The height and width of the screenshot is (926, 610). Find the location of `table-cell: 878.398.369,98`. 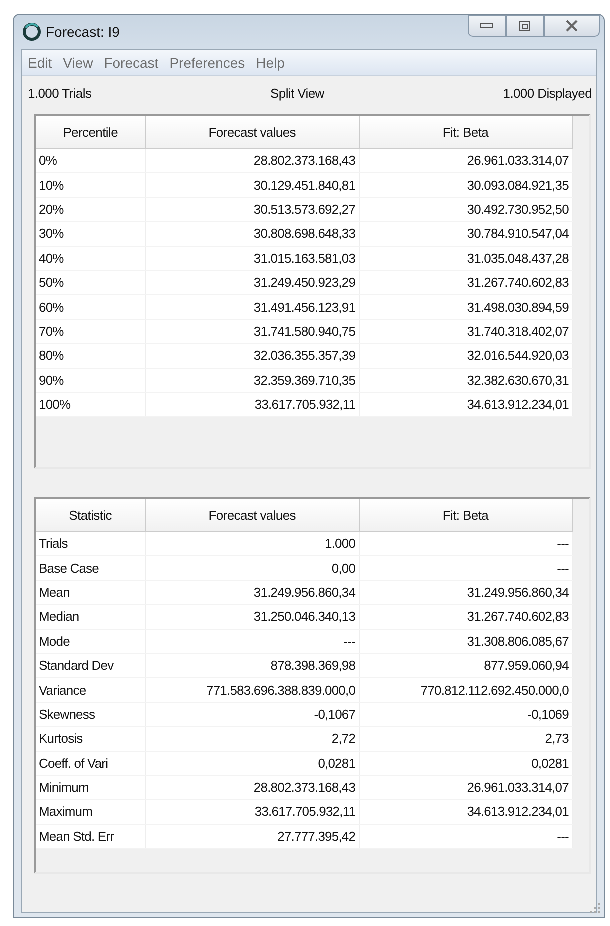

table-cell: 878.398.369,98 is located at coordinates (253, 665).